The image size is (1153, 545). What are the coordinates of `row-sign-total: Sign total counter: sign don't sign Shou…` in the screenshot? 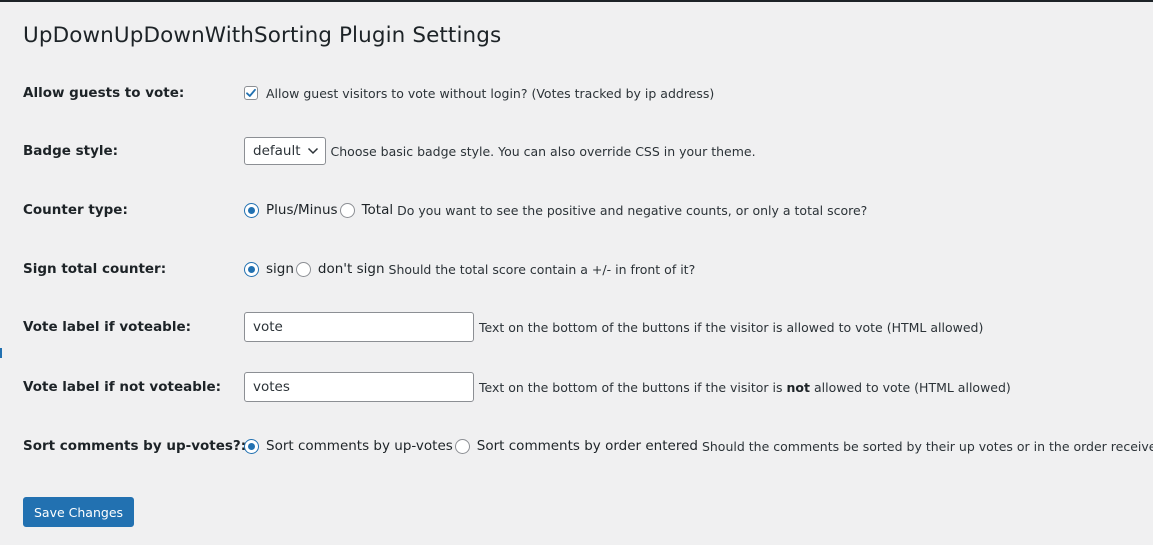 It's located at (588, 269).